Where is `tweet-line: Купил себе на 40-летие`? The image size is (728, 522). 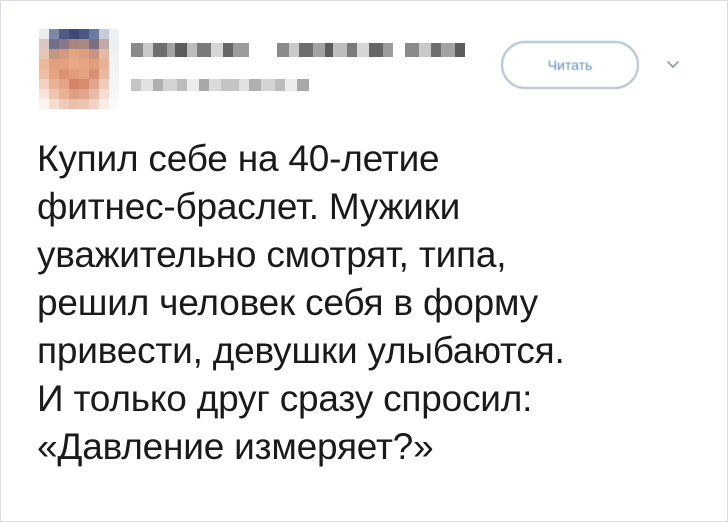
tweet-line: Купил себе на 40-летие is located at coordinates (238, 158).